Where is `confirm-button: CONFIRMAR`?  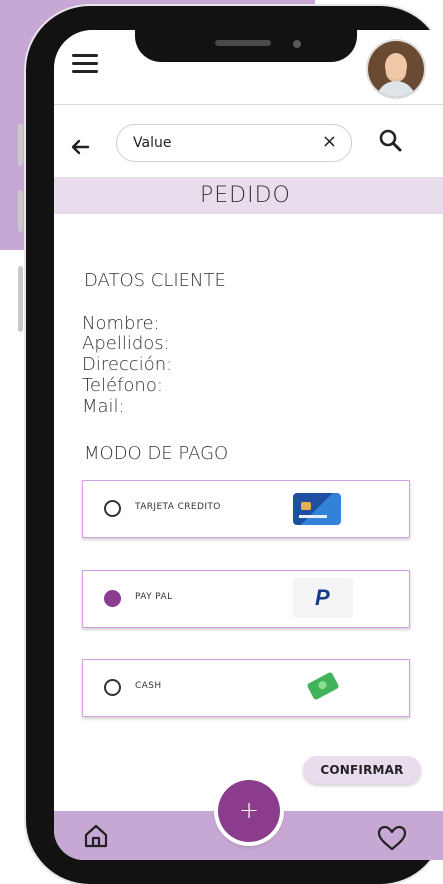
confirm-button: CONFIRMAR is located at coordinates (362, 770).